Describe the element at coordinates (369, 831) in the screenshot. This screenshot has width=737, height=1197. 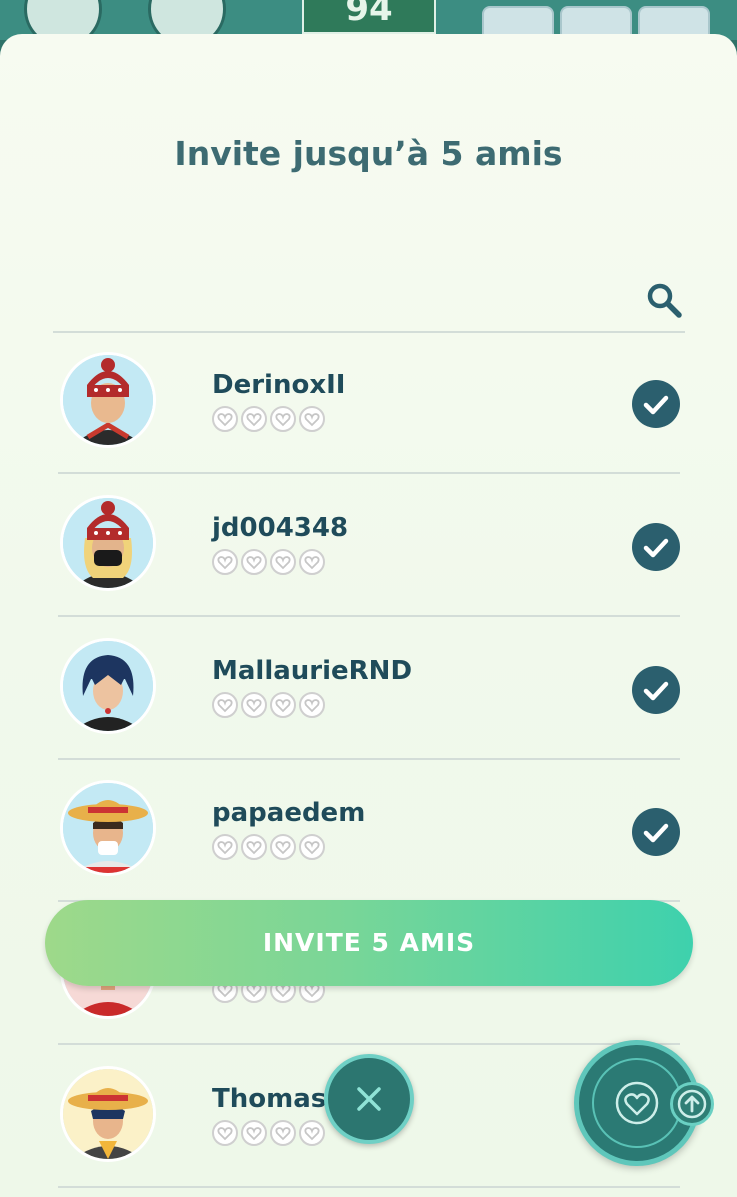
I see `friend-row: papaedem` at that location.